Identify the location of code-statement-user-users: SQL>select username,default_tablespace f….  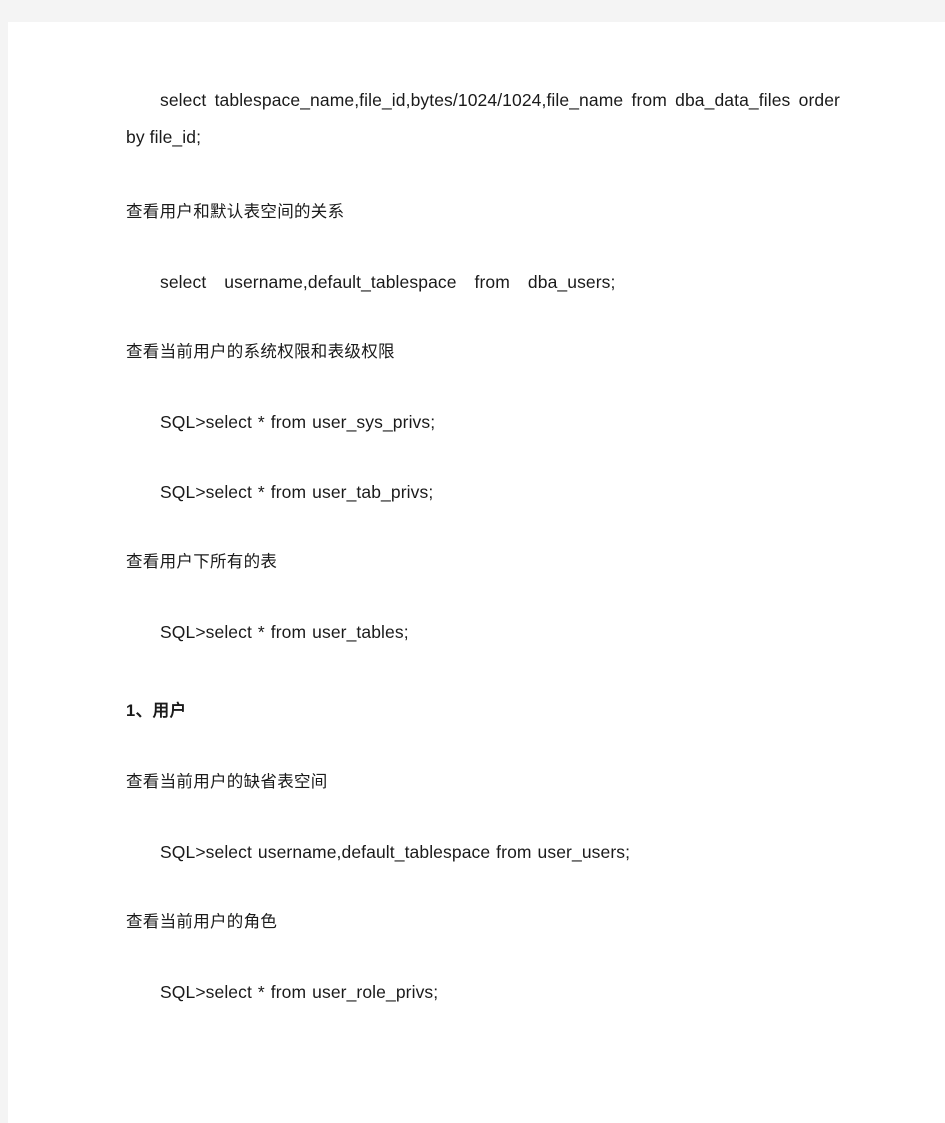
(395, 852).